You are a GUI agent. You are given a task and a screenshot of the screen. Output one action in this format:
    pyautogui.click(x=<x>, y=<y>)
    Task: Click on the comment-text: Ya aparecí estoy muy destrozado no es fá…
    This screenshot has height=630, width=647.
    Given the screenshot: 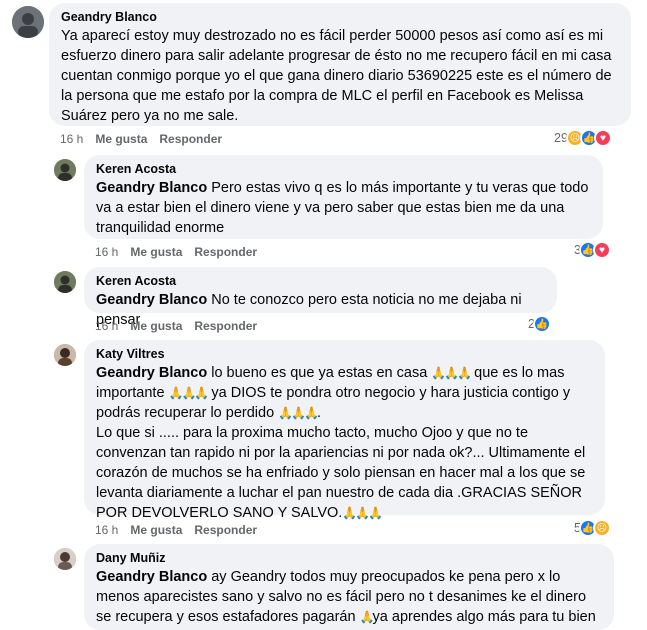 What is the action you would take?
    pyautogui.click(x=336, y=76)
    